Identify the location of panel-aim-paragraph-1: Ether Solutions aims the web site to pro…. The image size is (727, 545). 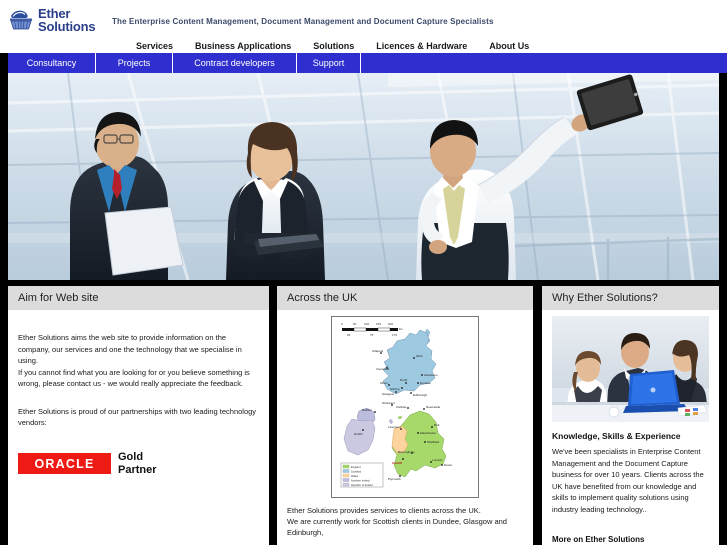
(134, 360).